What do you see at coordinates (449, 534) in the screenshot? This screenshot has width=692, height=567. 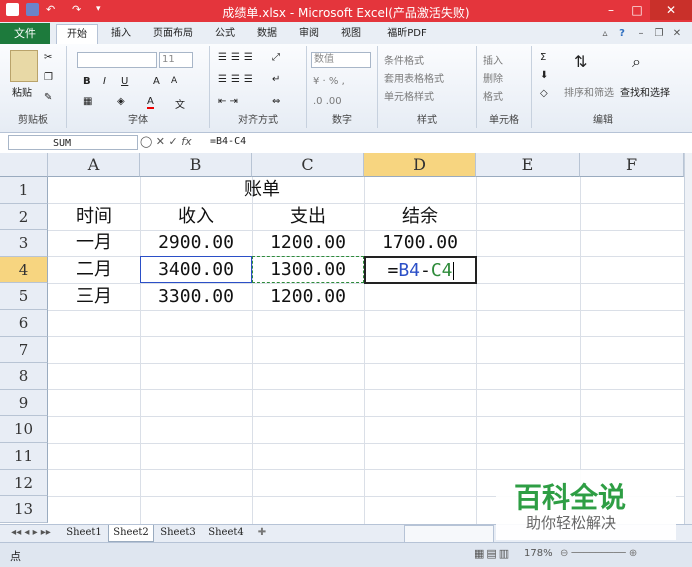 I see `horizontal-scrollbar` at bounding box center [449, 534].